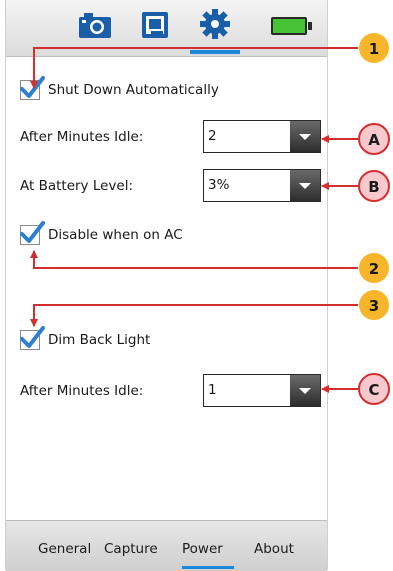  What do you see at coordinates (374, 140) in the screenshot?
I see `callout-a-text: A` at bounding box center [374, 140].